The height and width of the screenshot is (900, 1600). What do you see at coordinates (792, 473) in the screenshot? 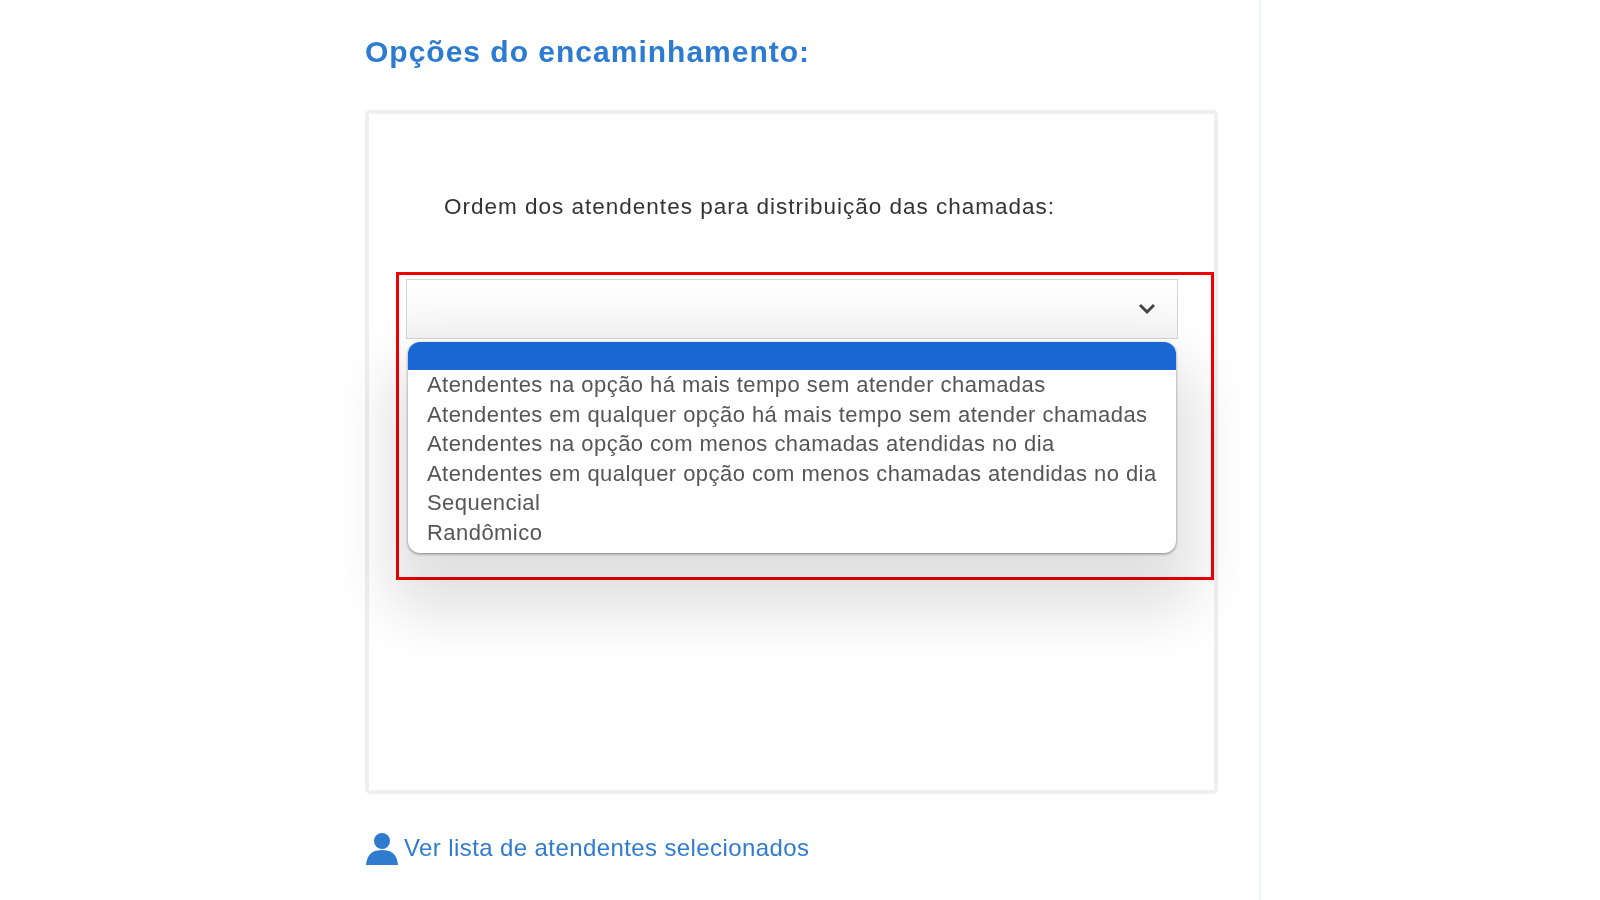
I see `dropdown-option: Atendentes em qualquer opção com menos chamadas atendidas no dia` at bounding box center [792, 473].